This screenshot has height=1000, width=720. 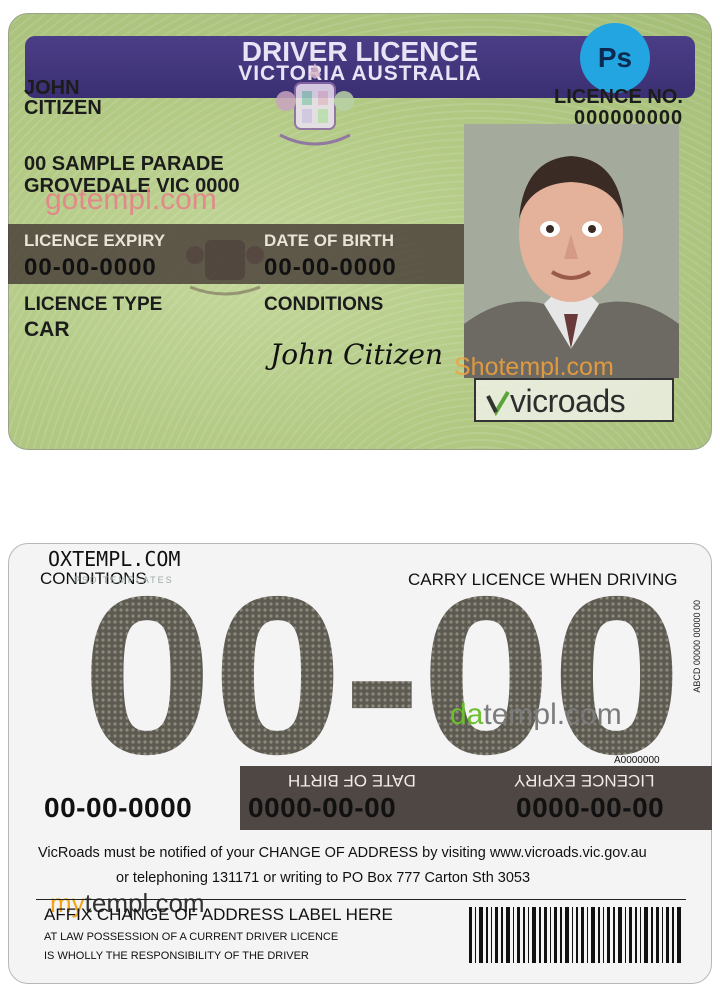 What do you see at coordinates (356, 354) in the screenshot?
I see `signature: John Citizen` at bounding box center [356, 354].